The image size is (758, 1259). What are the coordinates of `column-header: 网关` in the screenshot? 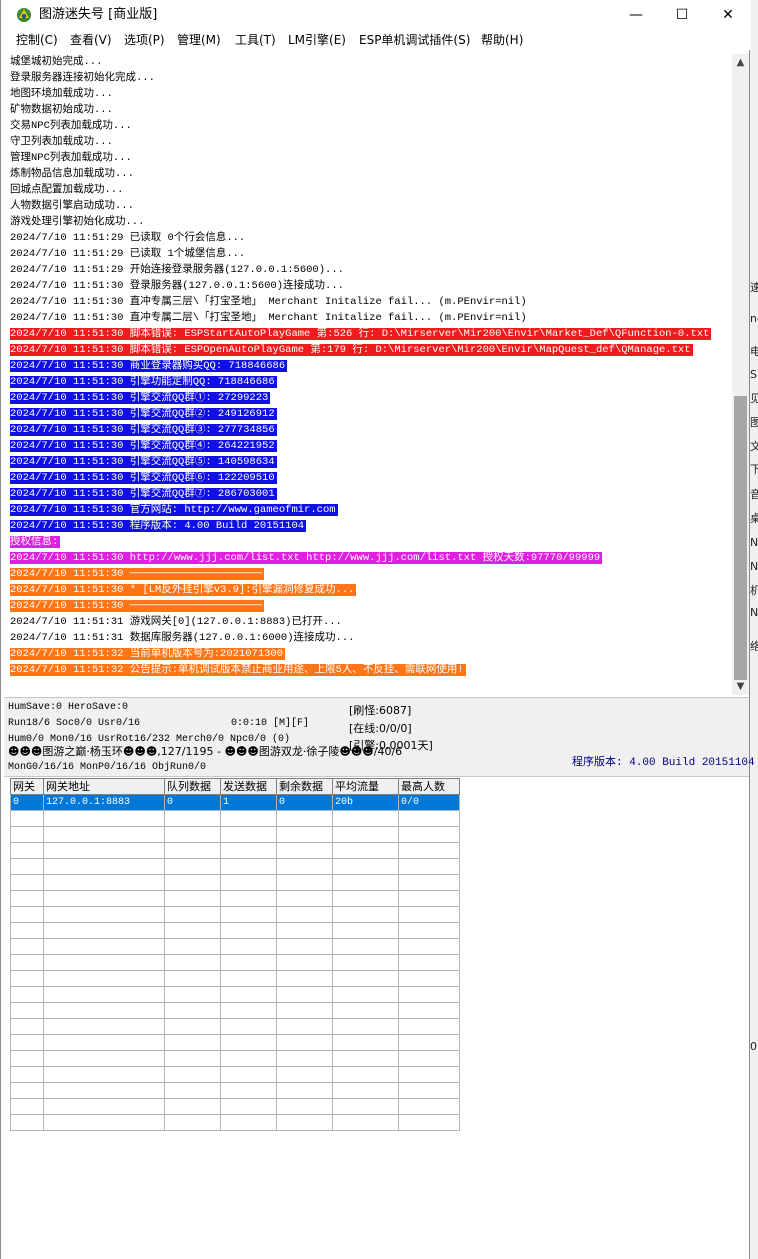 It's located at (27, 786).